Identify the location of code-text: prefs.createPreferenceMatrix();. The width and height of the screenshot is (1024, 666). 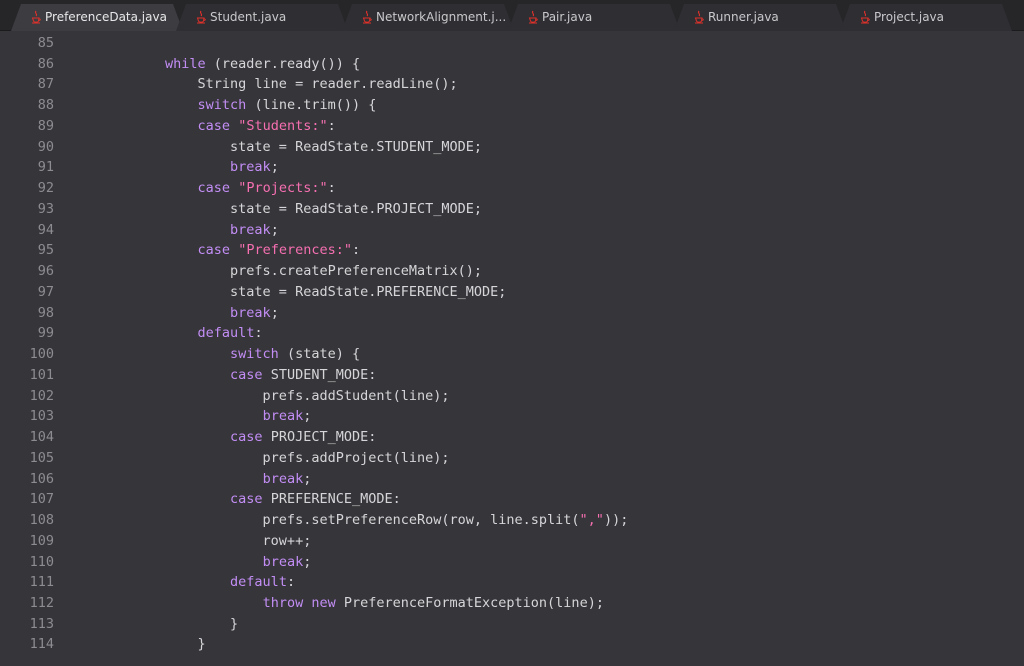
(291, 271).